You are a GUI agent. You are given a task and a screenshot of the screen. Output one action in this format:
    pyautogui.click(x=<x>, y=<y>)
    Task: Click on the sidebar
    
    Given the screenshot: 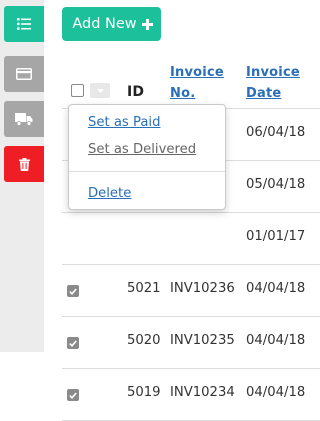 What is the action you would take?
    pyautogui.click(x=22, y=176)
    